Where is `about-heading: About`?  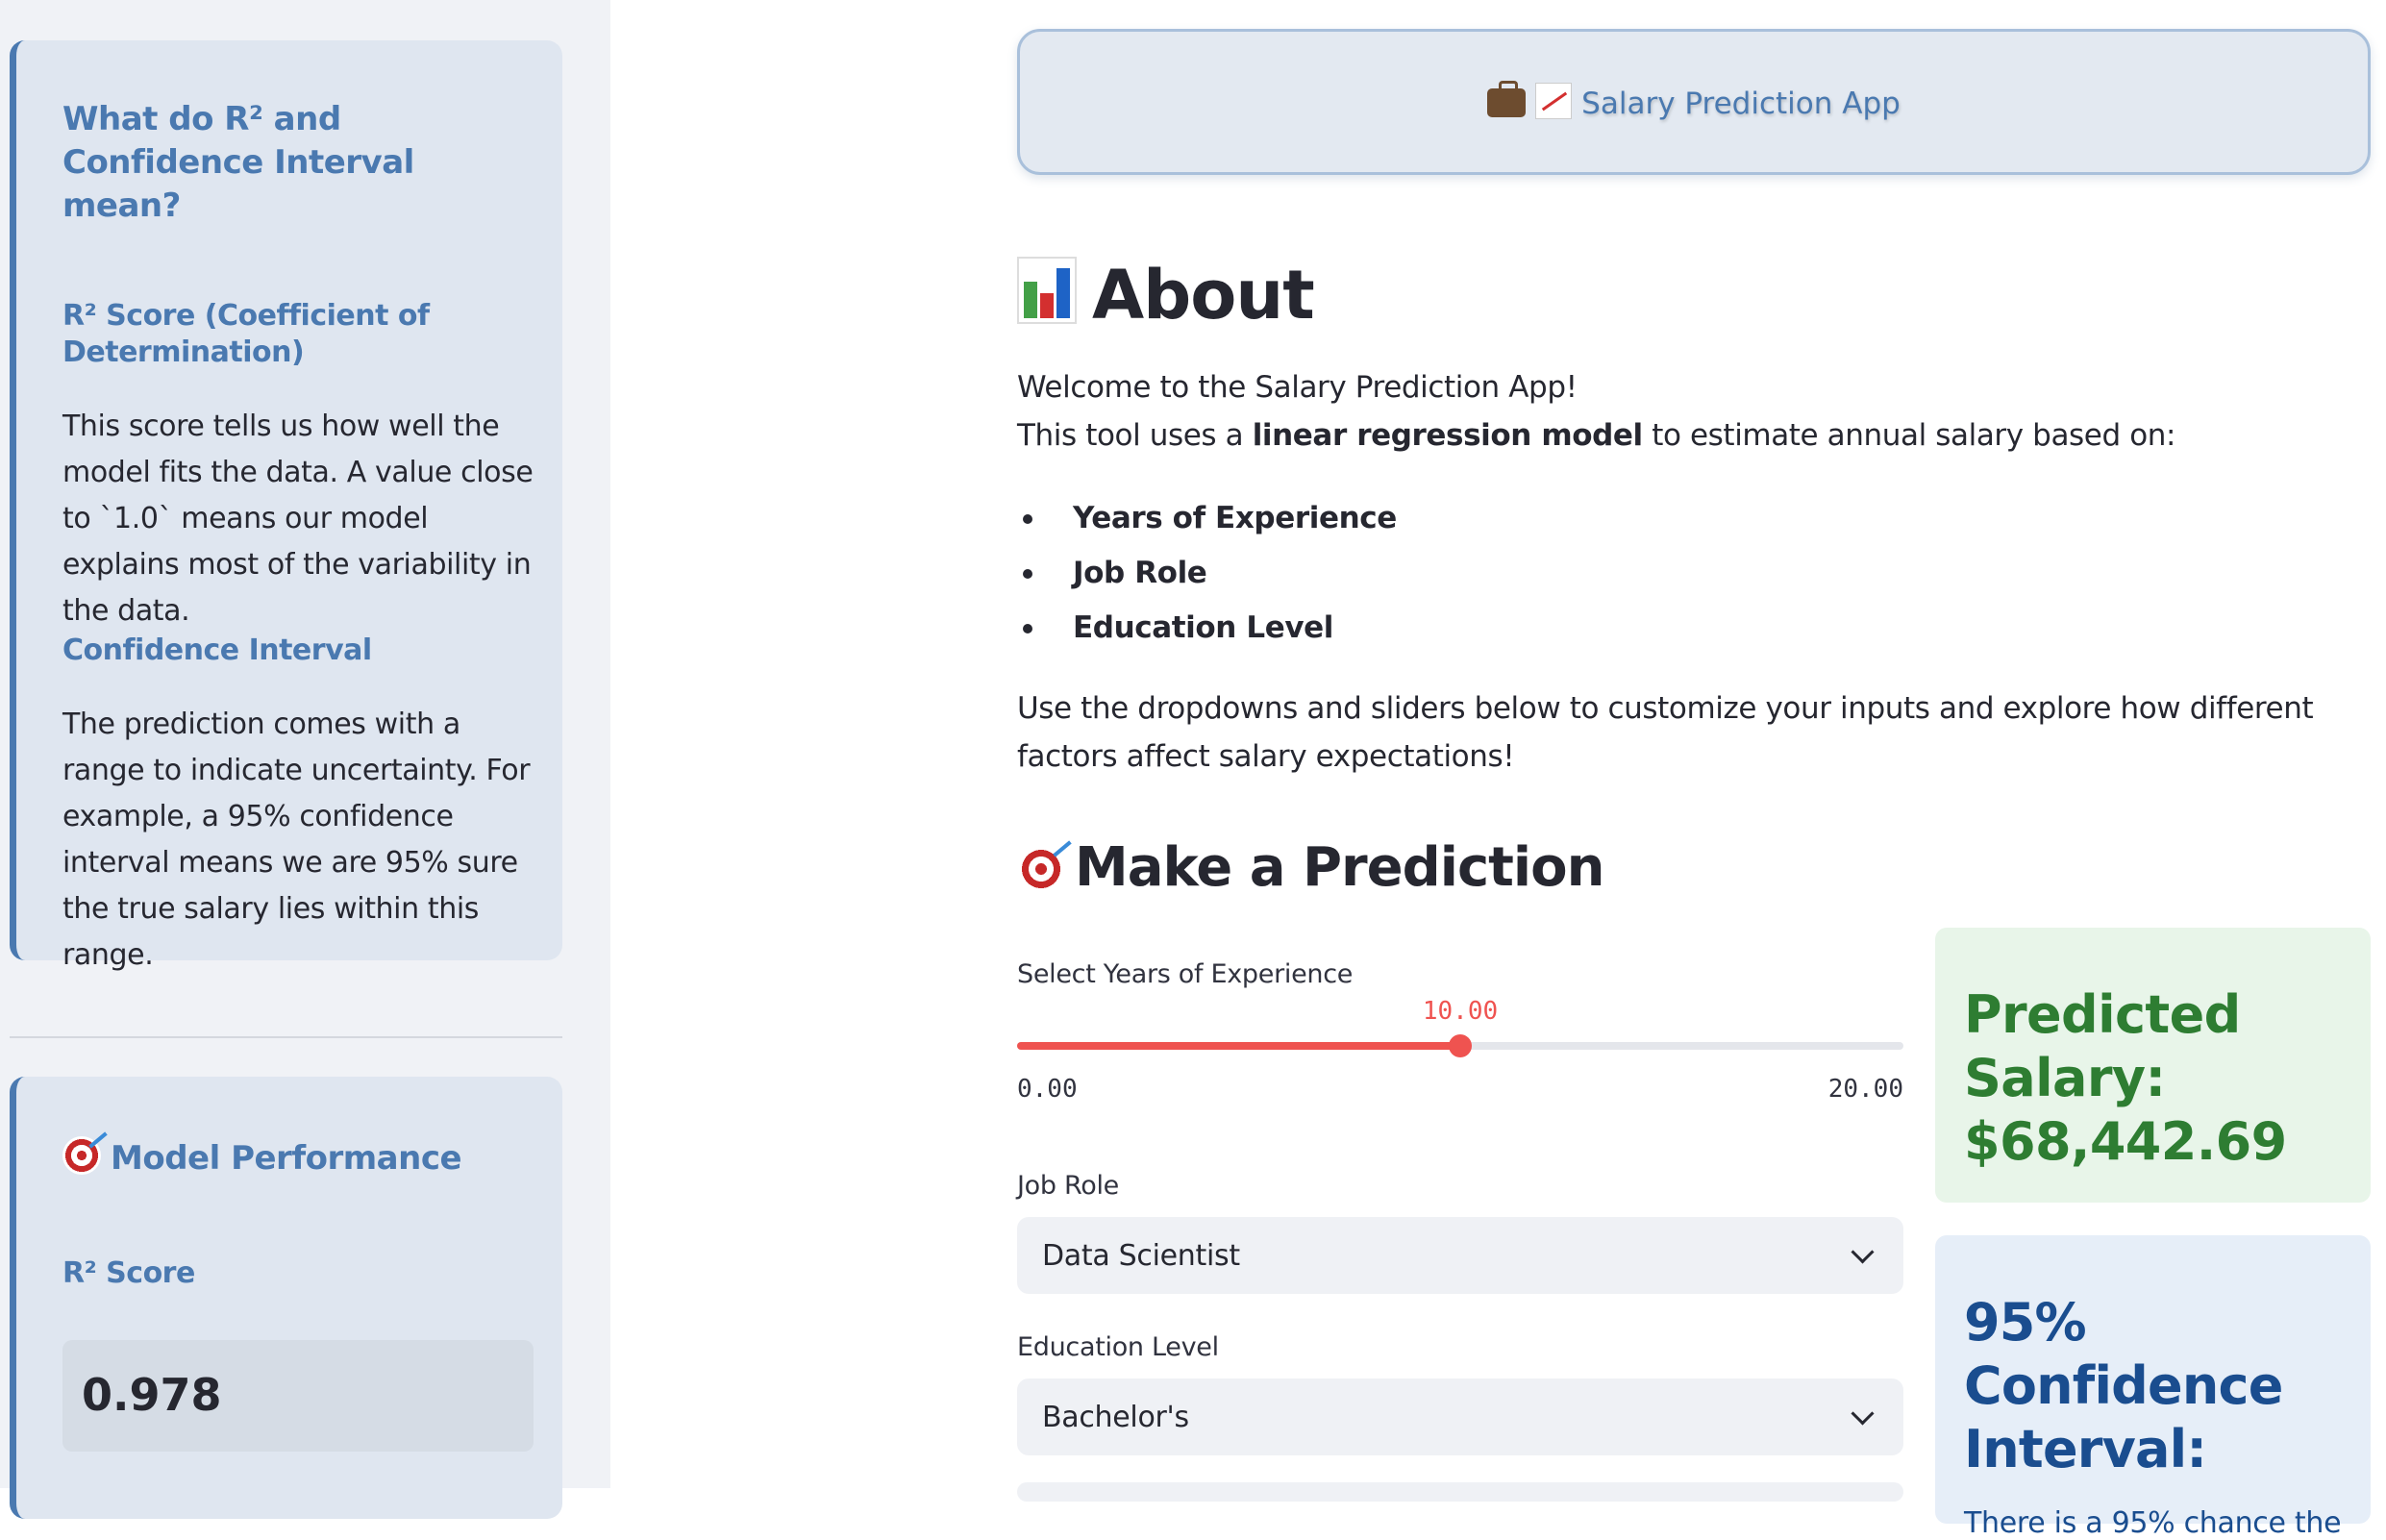
about-heading: About is located at coordinates (1166, 295).